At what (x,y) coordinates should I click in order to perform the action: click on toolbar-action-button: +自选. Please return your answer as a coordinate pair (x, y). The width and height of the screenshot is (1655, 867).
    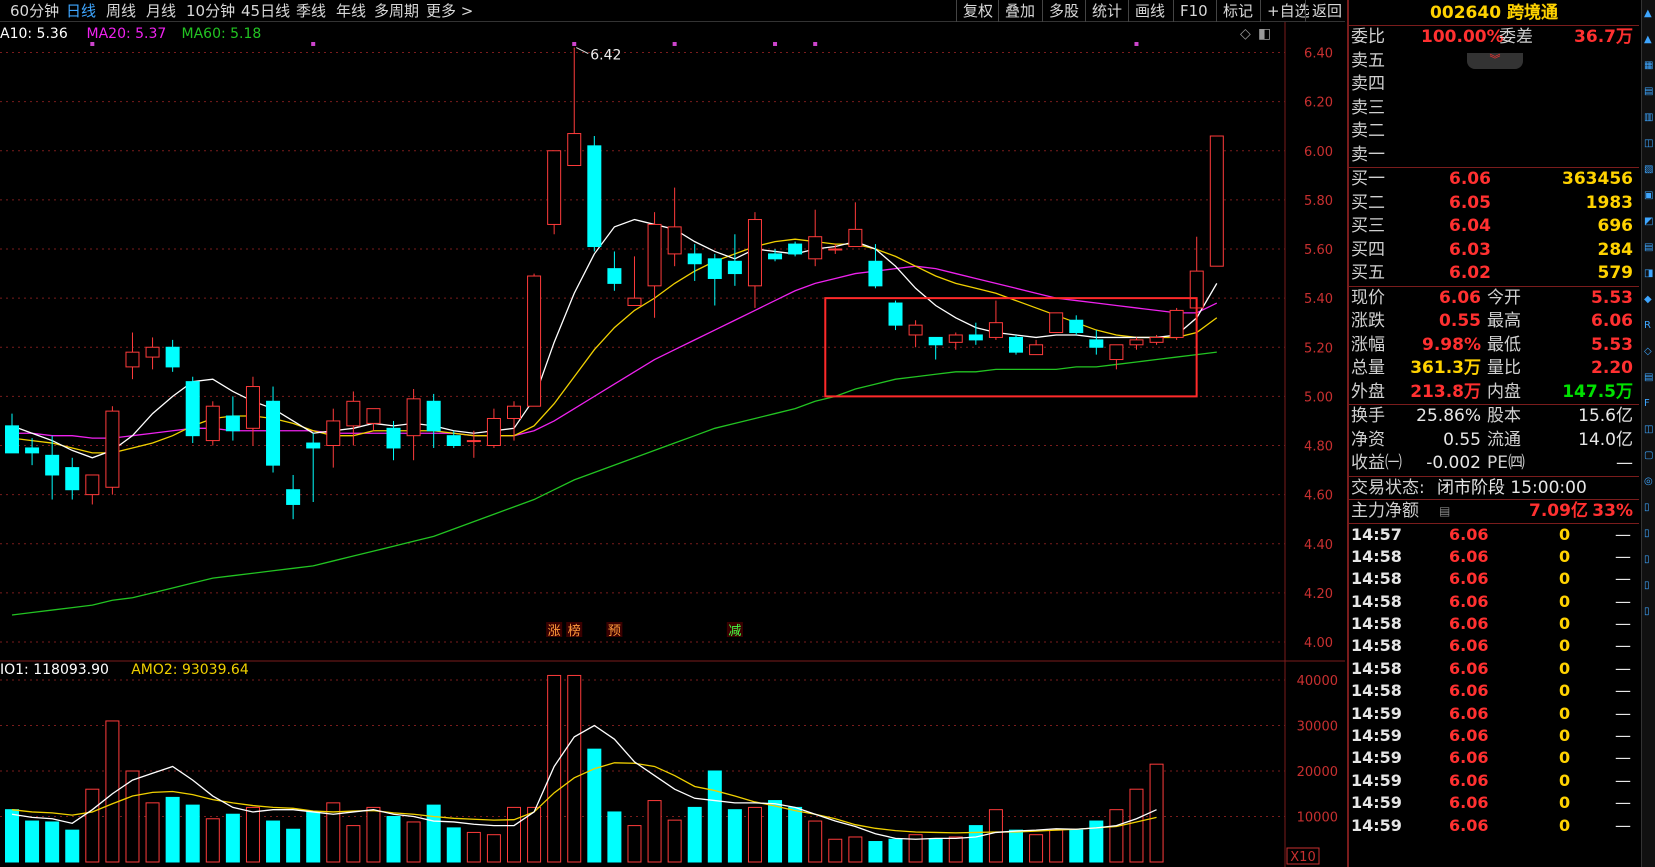
    Looking at the image, I should click on (1285, 11).